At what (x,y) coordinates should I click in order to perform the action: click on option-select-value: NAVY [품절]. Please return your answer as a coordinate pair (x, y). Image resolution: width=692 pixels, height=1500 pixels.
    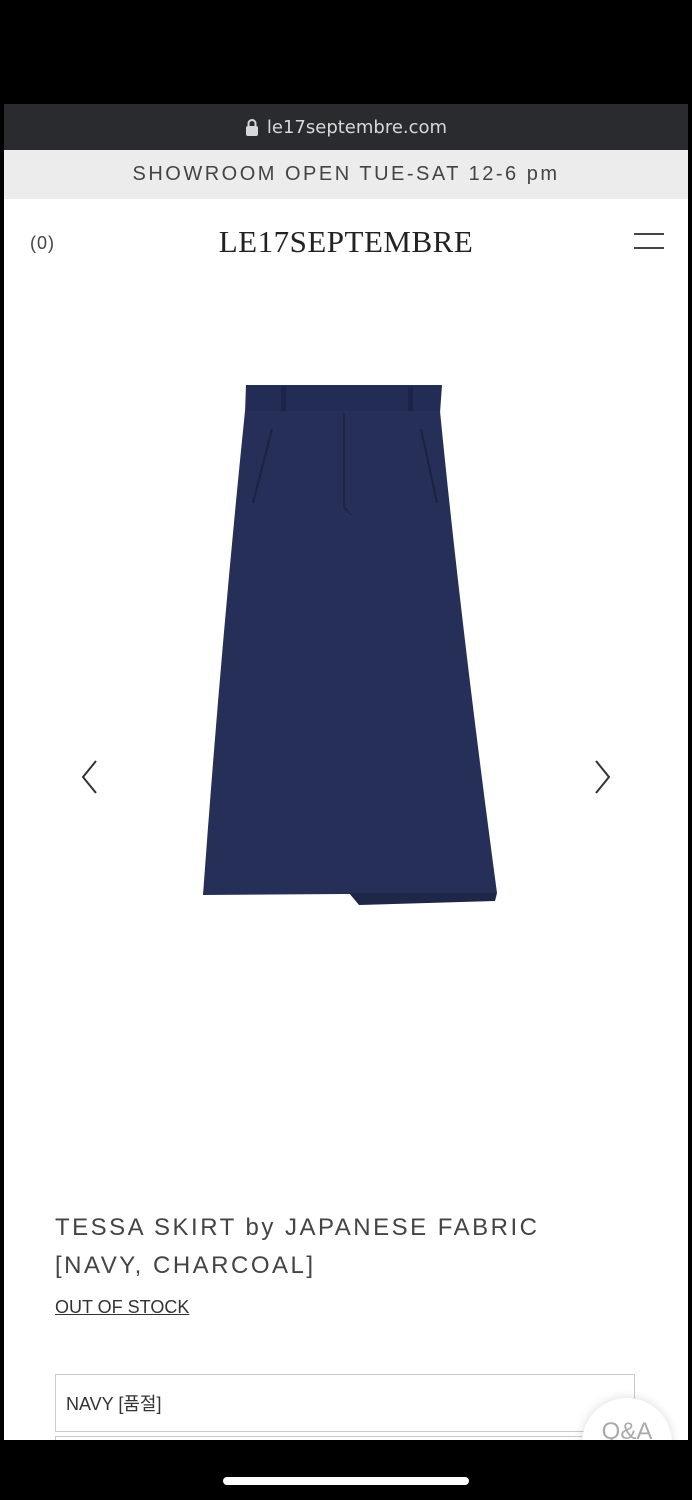
    Looking at the image, I should click on (114, 1404).